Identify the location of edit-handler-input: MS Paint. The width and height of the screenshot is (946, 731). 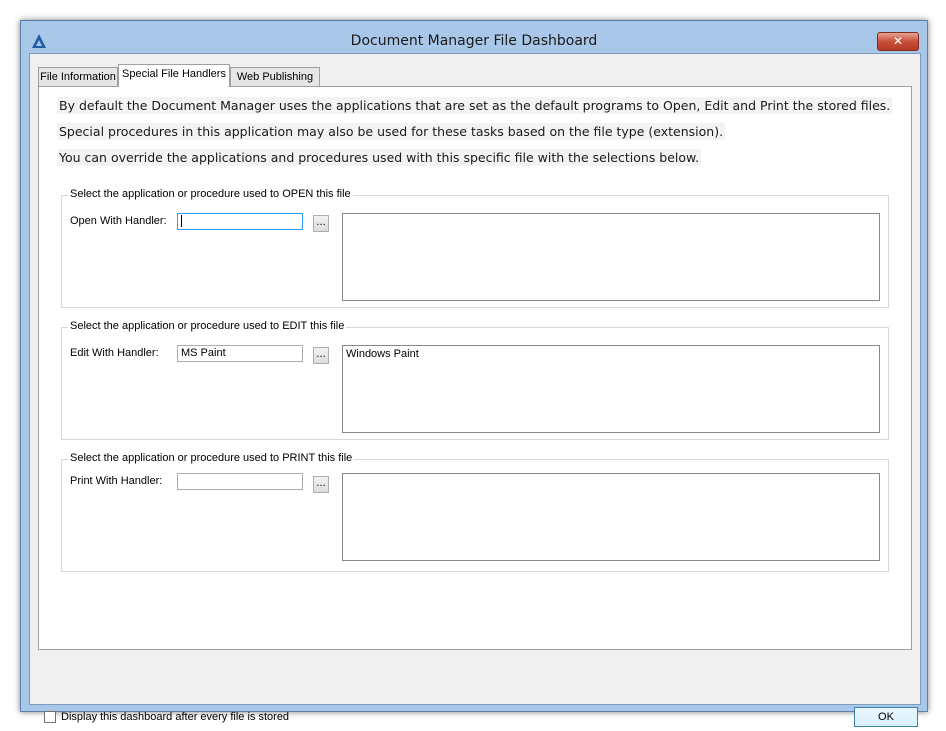
(240, 353).